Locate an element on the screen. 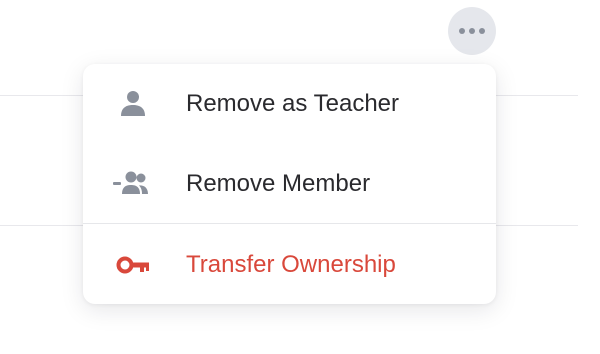  more-horizontal-icon is located at coordinates (462, 31).